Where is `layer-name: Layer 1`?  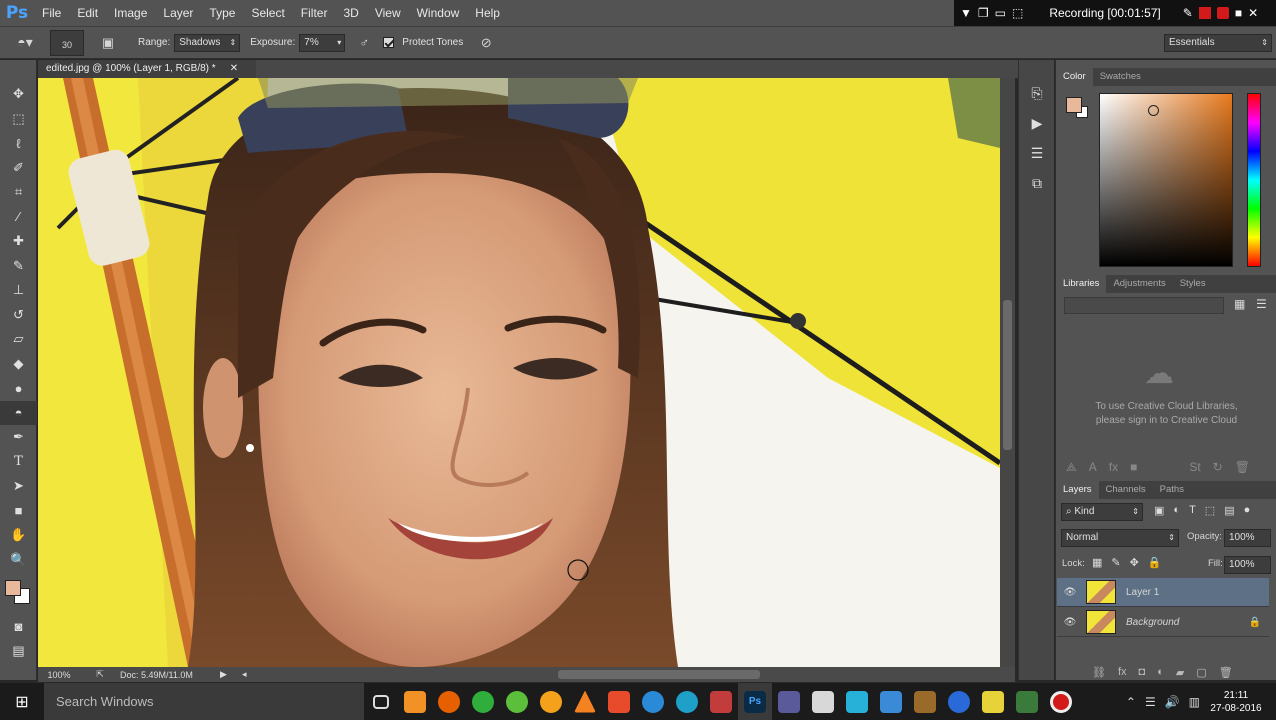 layer-name: Layer 1 is located at coordinates (1142, 592).